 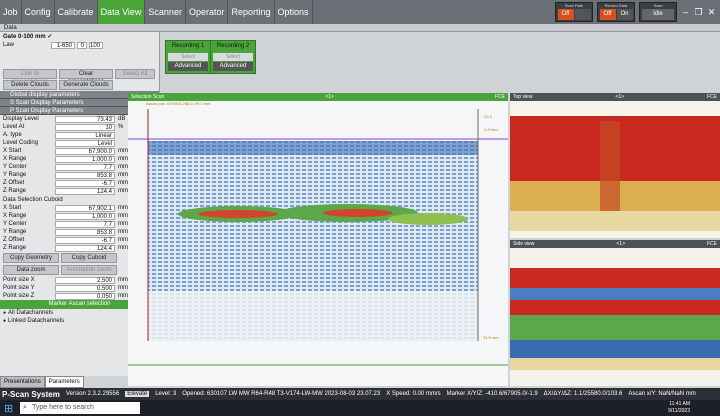 What do you see at coordinates (137, 394) in the screenshot?
I see `elevate-button: Elevate` at bounding box center [137, 394].